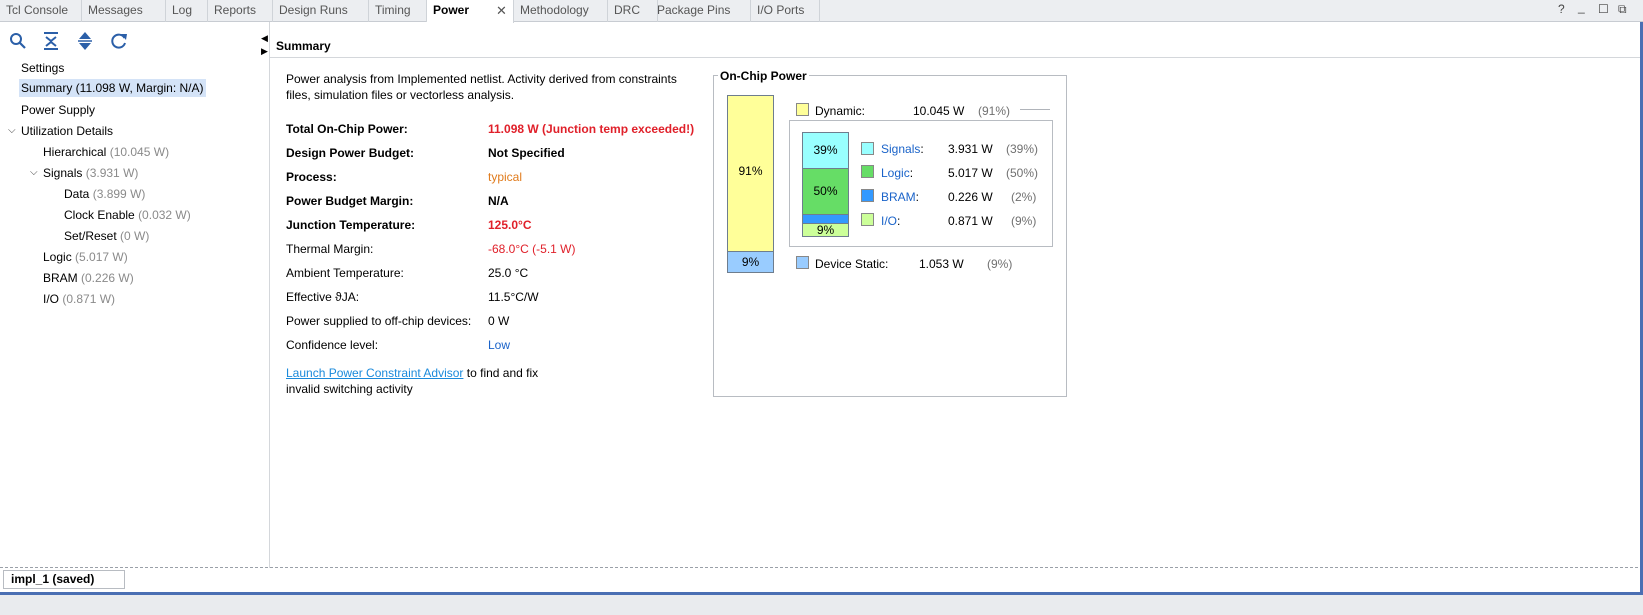  What do you see at coordinates (821, 567) in the screenshot?
I see `bottom-divider` at bounding box center [821, 567].